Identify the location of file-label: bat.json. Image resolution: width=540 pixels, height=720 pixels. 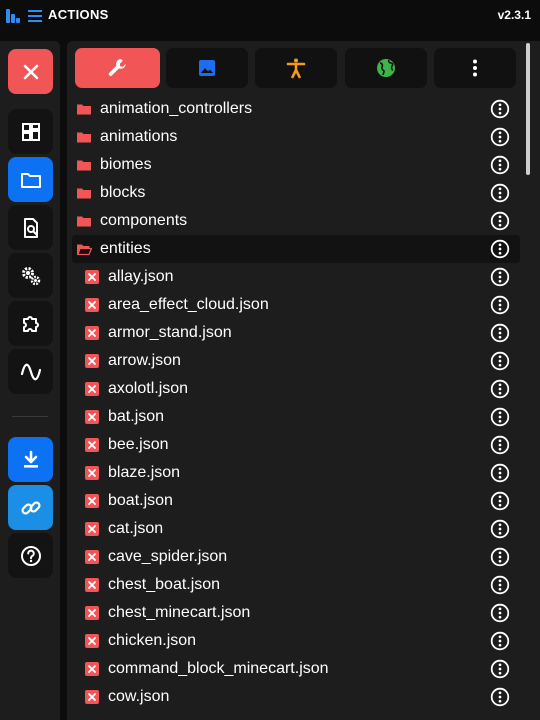
(136, 416).